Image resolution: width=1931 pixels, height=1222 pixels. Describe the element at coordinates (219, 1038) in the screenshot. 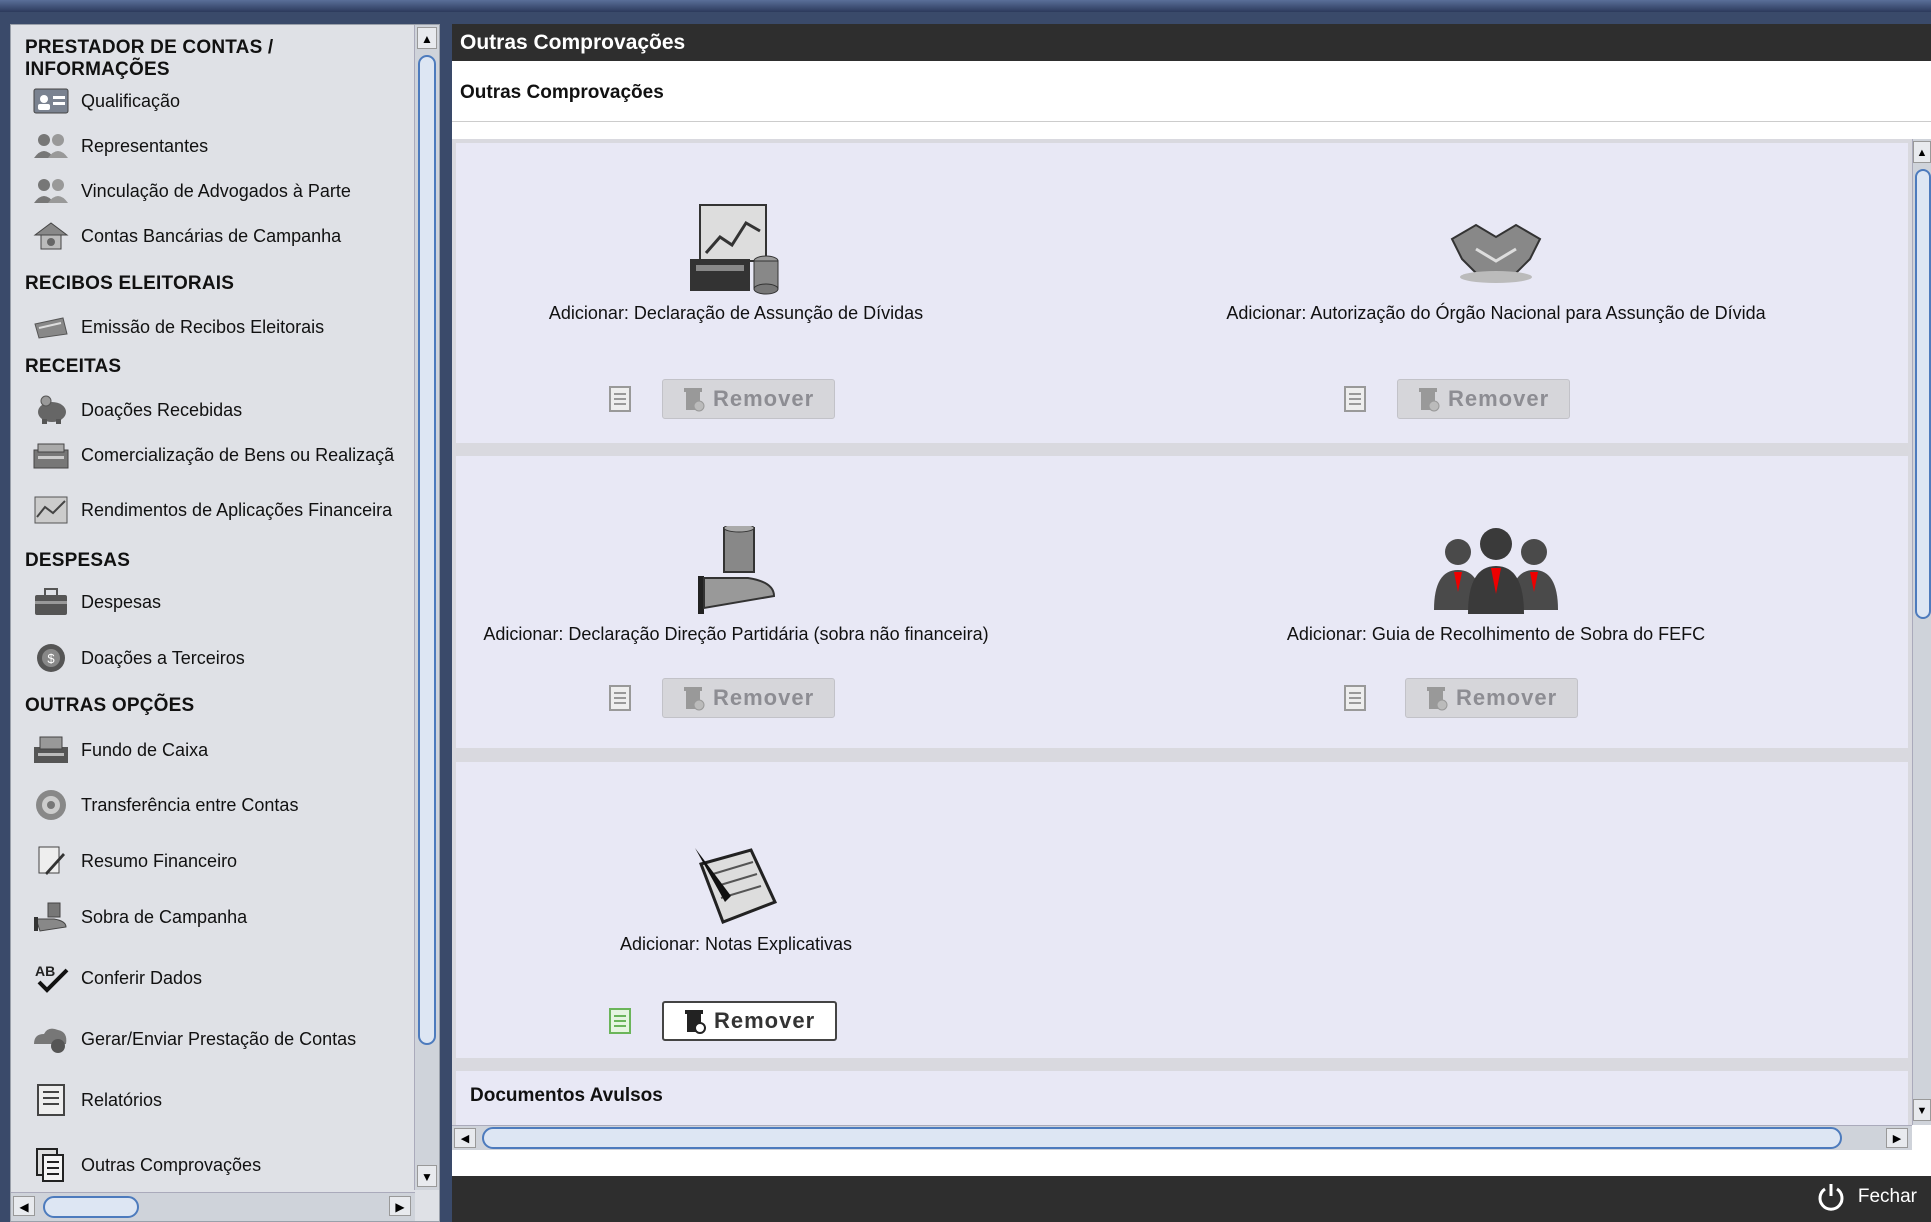

I see `sidebar-item-label: Gerar/Enviar Prestação de Contas` at that location.